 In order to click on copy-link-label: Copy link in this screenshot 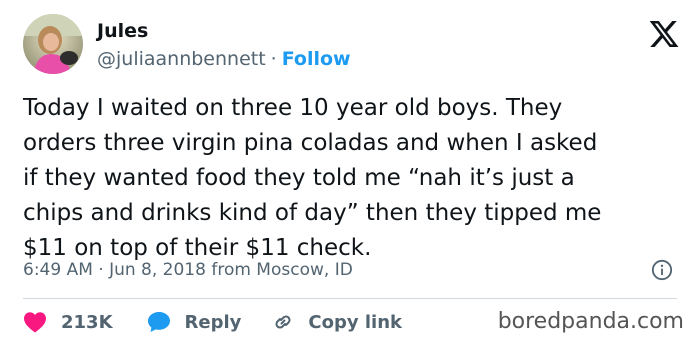, I will do `click(355, 322)`.